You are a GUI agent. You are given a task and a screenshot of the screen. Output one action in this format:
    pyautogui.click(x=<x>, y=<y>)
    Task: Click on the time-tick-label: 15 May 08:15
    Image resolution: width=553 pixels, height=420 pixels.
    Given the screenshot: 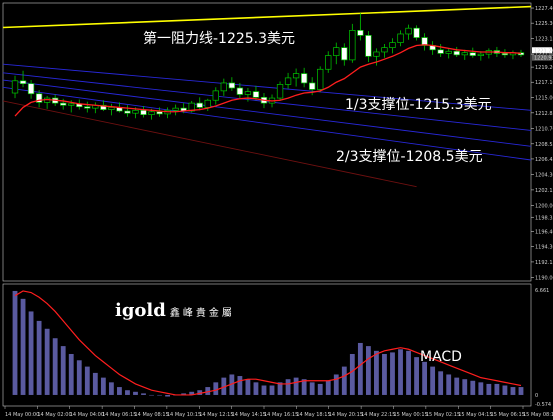 What is the action you would take?
    pyautogui.click(x=538, y=415)
    